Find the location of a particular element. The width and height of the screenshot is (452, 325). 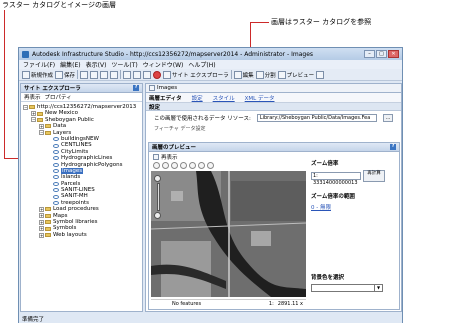

layer-editor-title: 画層エディタ is located at coordinates (165, 98).